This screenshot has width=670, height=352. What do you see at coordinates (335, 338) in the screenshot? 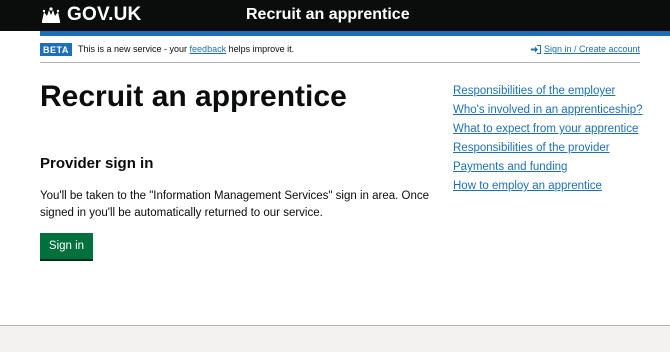
I see `page-footer` at bounding box center [335, 338].